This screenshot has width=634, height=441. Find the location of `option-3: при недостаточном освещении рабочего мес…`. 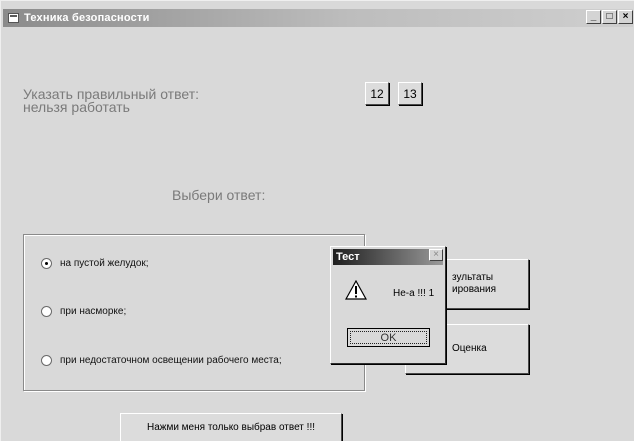

option-3: при недостаточном освещении рабочего мес… is located at coordinates (161, 360).